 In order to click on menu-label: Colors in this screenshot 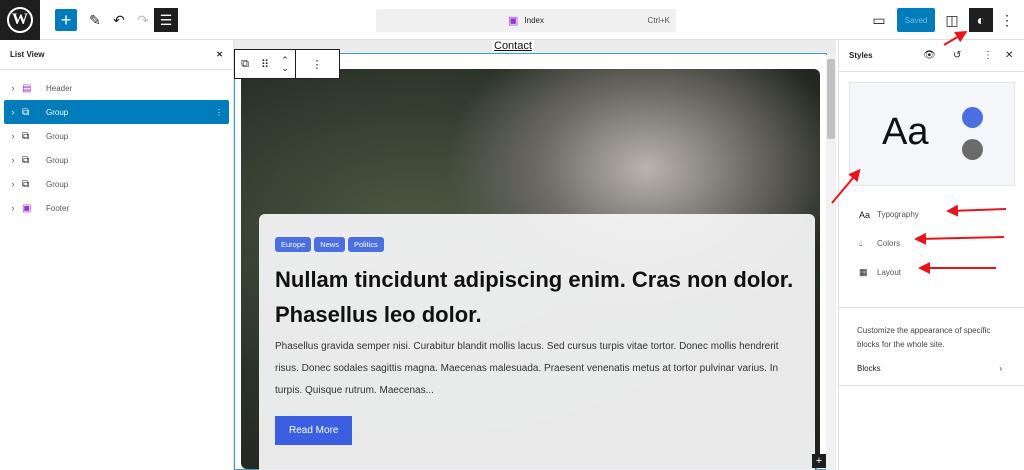, I will do `click(889, 243)`.